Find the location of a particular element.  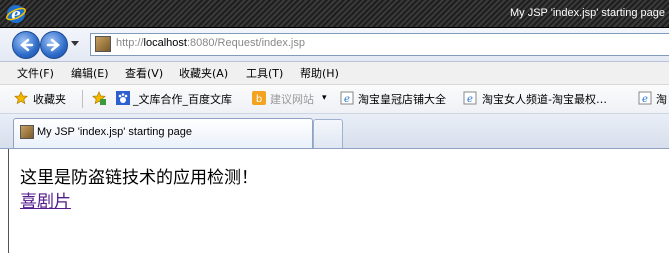

comedy-link: 喜剧片 is located at coordinates (45, 199).